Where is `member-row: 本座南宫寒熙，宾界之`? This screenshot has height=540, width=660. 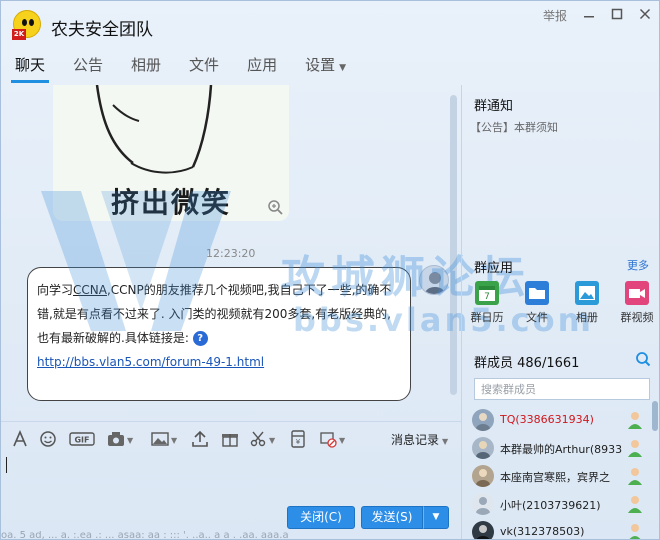
member-row: 本座南宫寒熙，宾界之 is located at coordinates (563, 477).